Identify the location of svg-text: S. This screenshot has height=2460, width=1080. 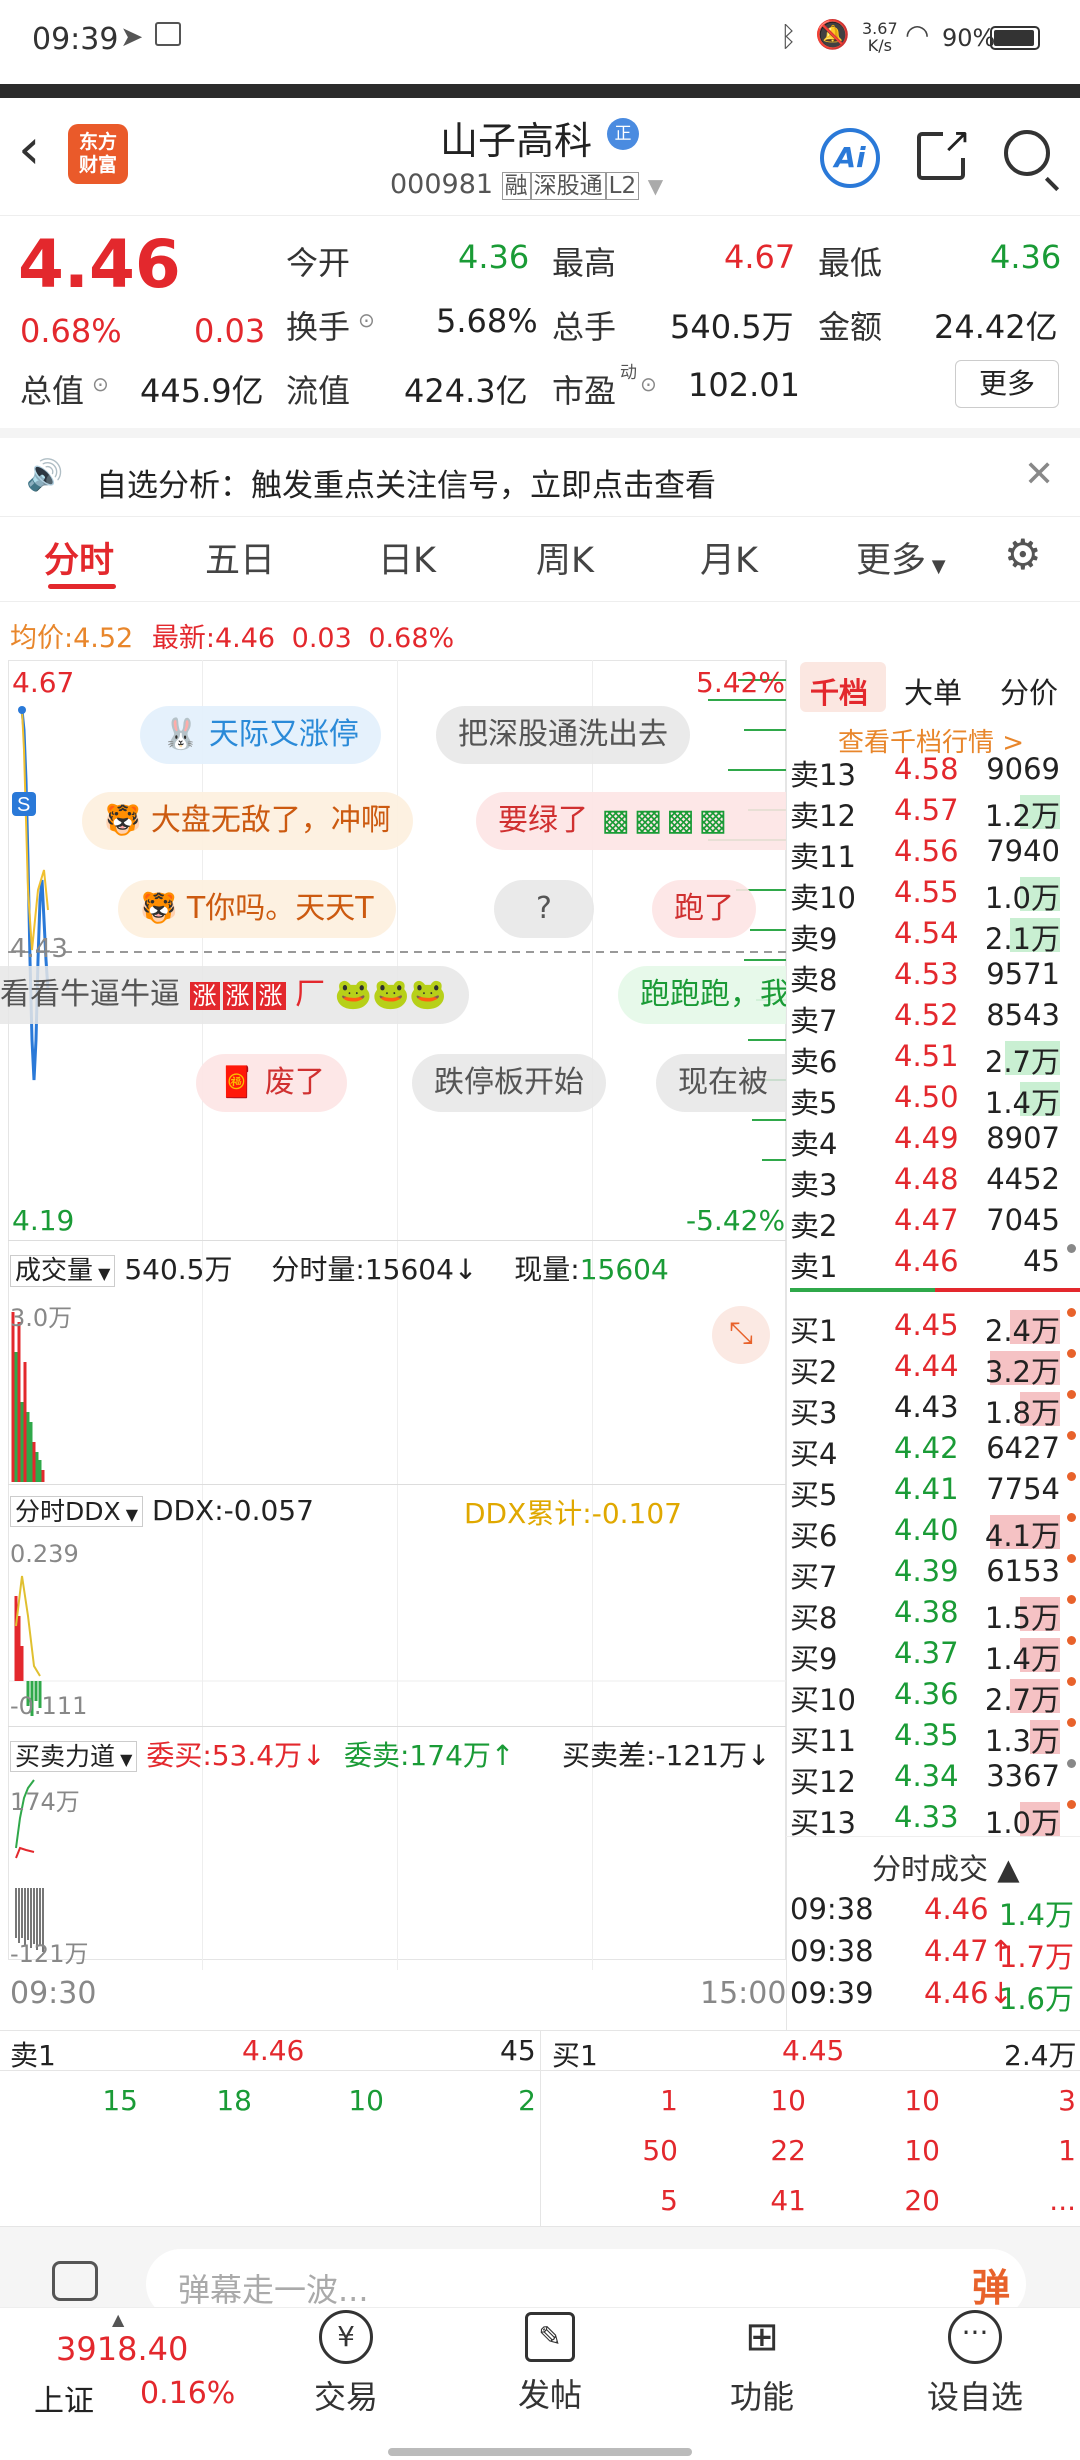
(23, 805).